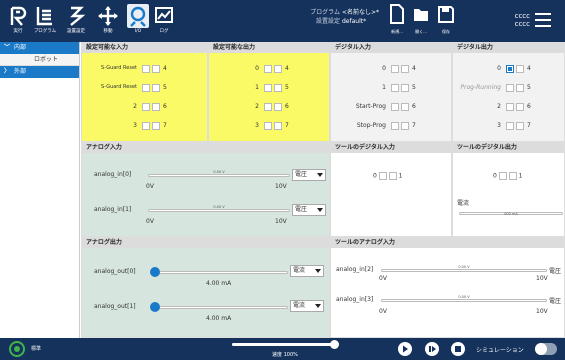  I want to click on config-inputs-left-label: S-Guard Reset, so click(119, 68).